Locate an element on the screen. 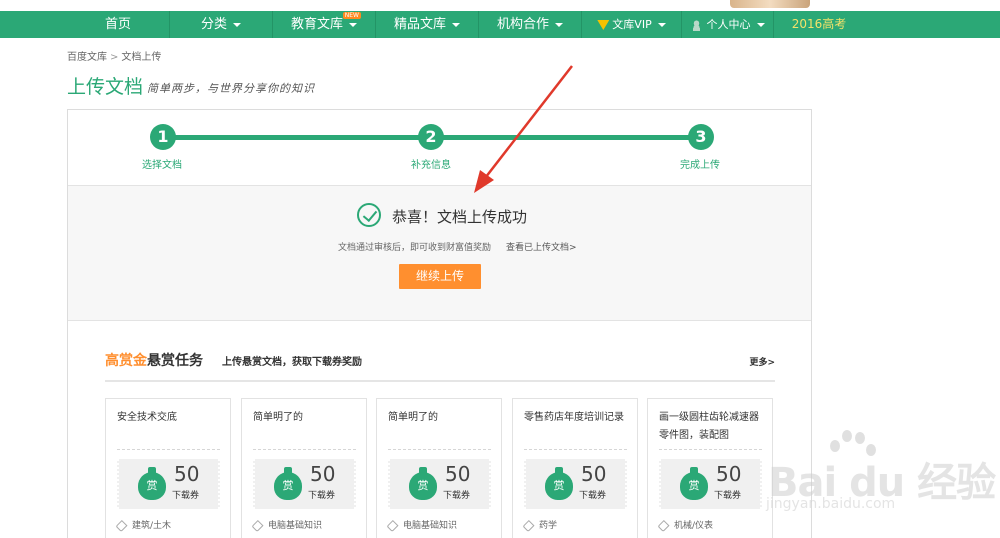 The width and height of the screenshot is (1000, 538). nav-item-gaokao: 2016高考 is located at coordinates (819, 24).